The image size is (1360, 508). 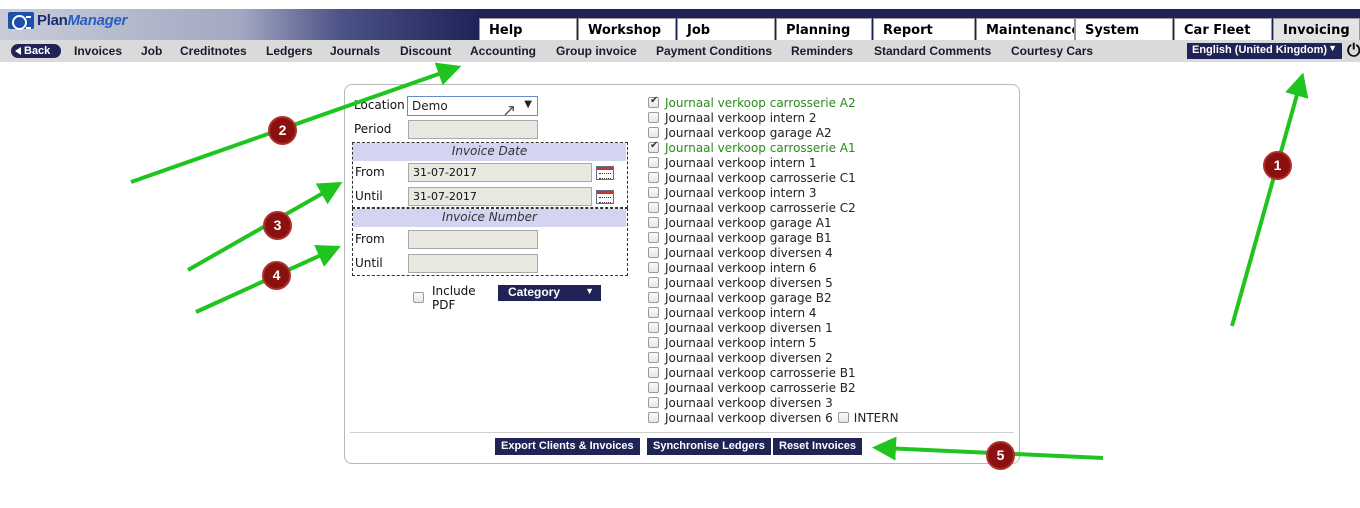 What do you see at coordinates (1277, 165) in the screenshot?
I see `annotation-marker-1: 1` at bounding box center [1277, 165].